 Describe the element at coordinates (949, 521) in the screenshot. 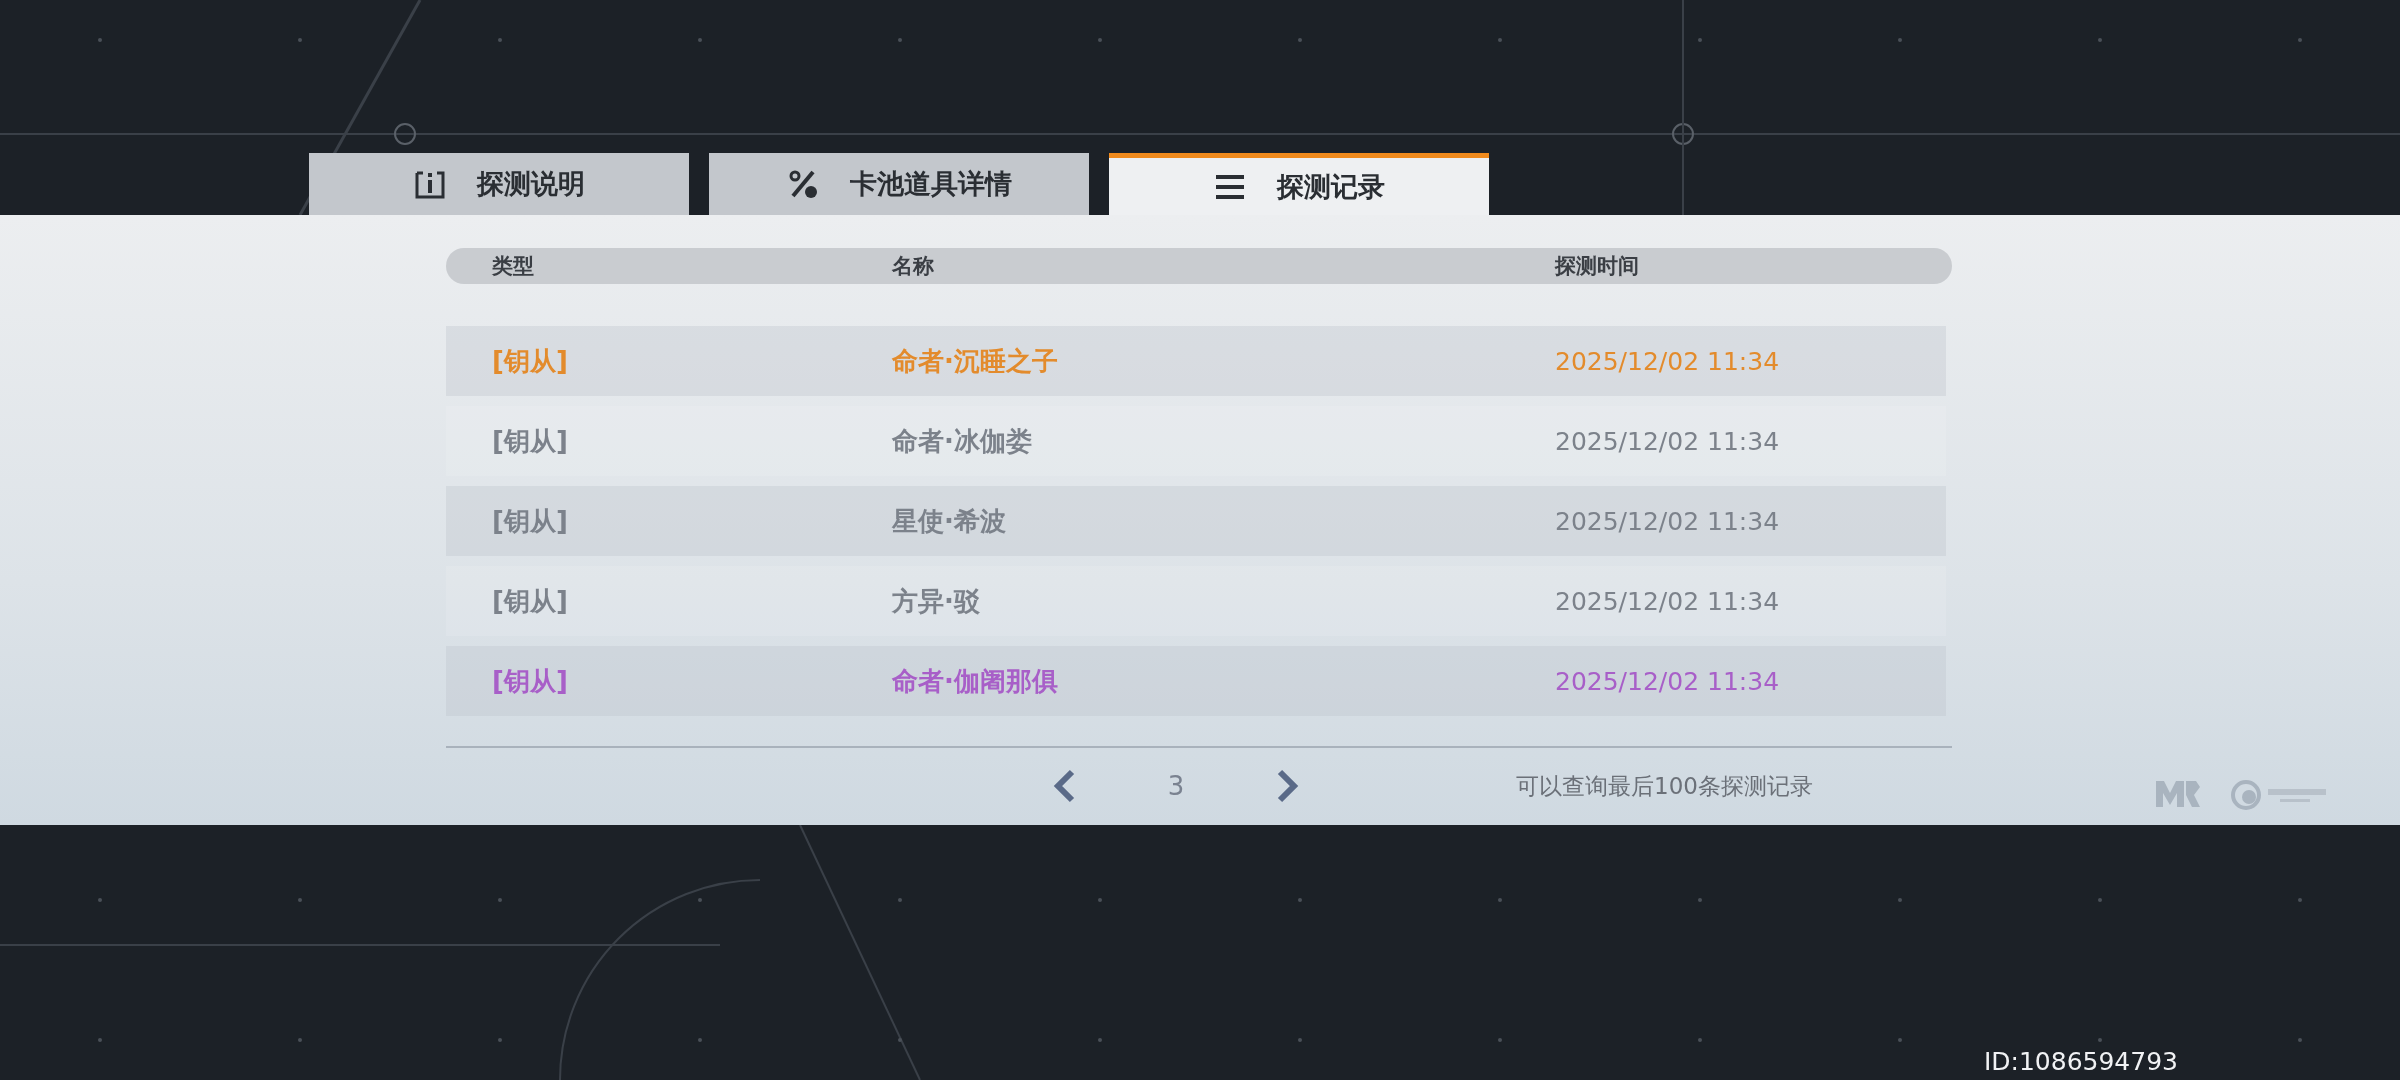

I see `table-cell-text: 星使·希波` at that location.